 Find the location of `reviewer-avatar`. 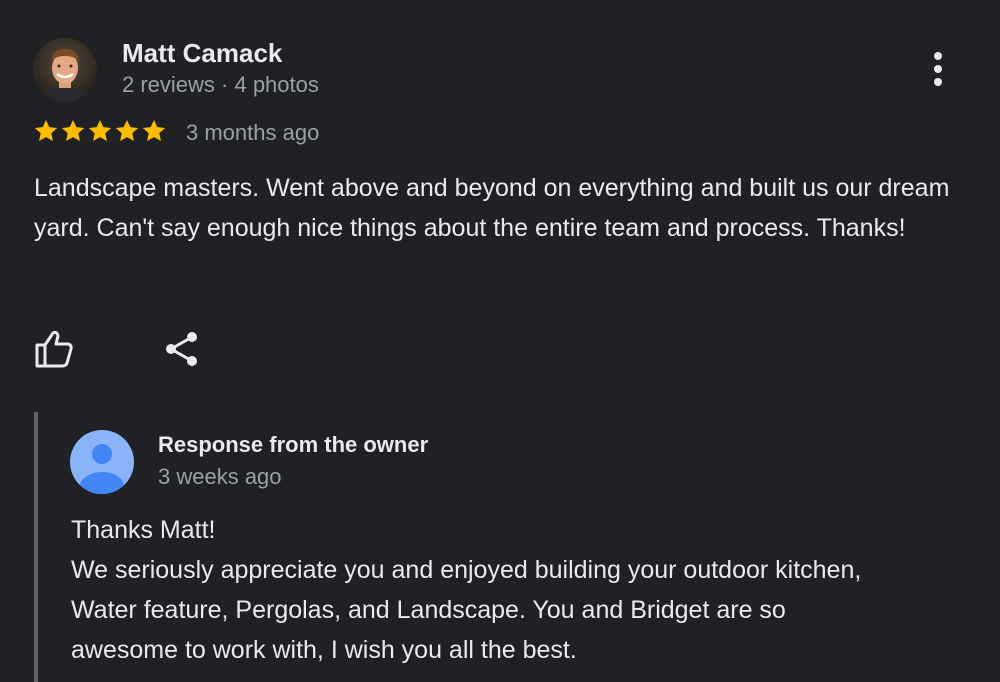

reviewer-avatar is located at coordinates (65, 70).